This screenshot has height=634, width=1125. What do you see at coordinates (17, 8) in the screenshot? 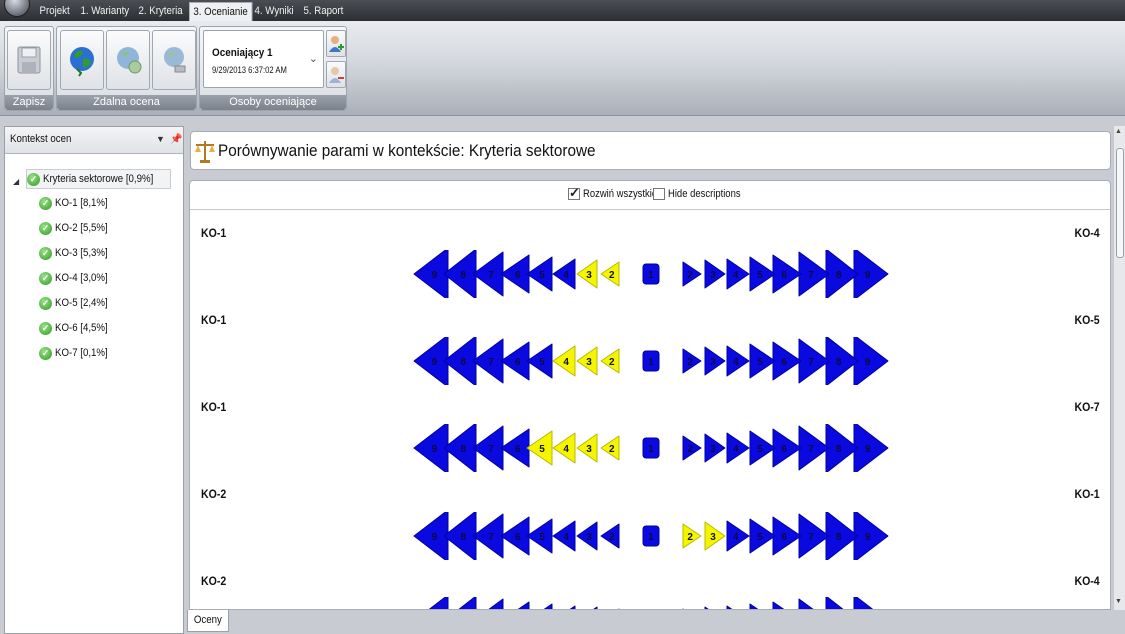
I see `app-menu-orb` at bounding box center [17, 8].